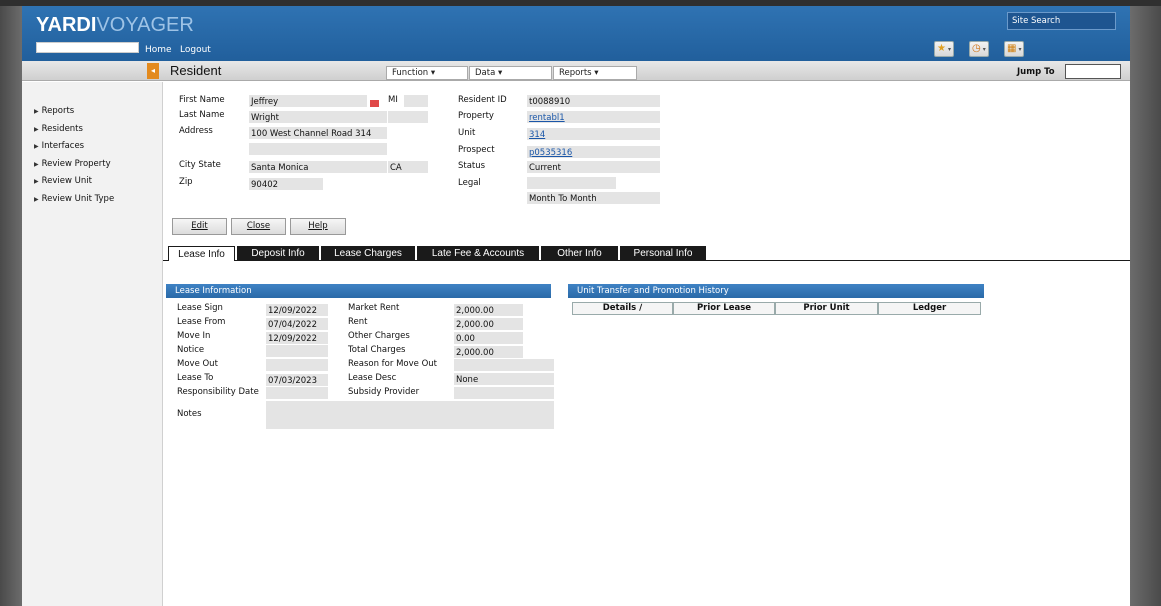  I want to click on notice-label: Notice, so click(191, 350).